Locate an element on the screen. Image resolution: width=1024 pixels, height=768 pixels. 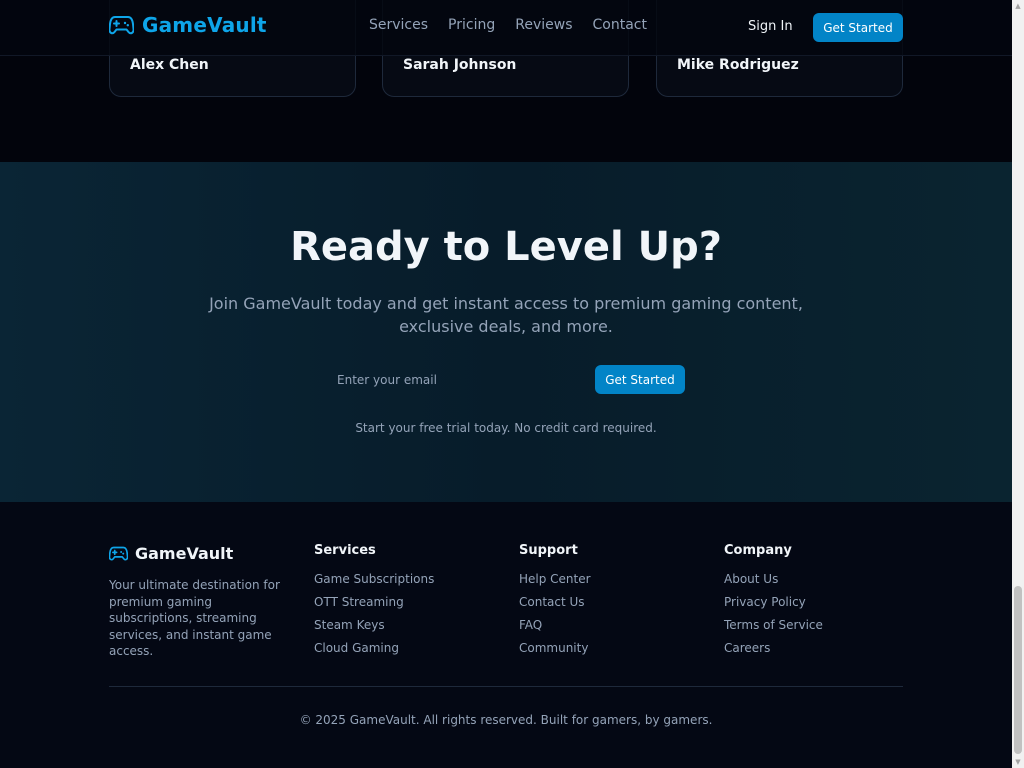
footer-link-help-center: Help Center is located at coordinates (555, 583).